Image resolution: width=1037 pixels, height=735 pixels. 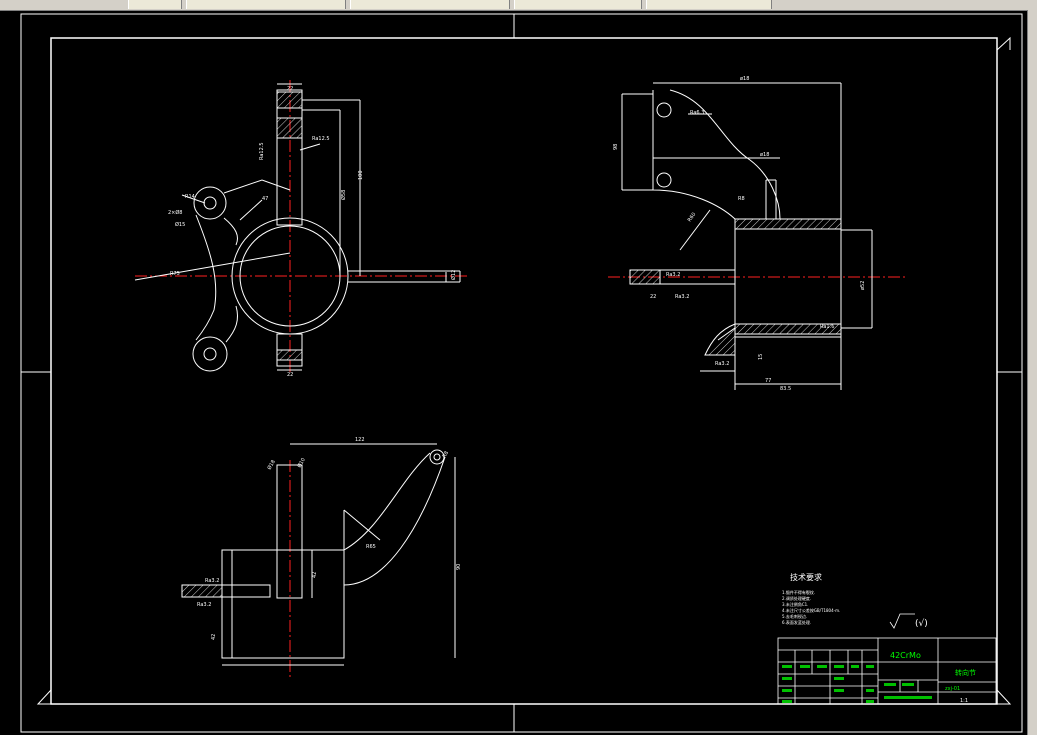 I want to click on top-view, so click(x=318, y=560).